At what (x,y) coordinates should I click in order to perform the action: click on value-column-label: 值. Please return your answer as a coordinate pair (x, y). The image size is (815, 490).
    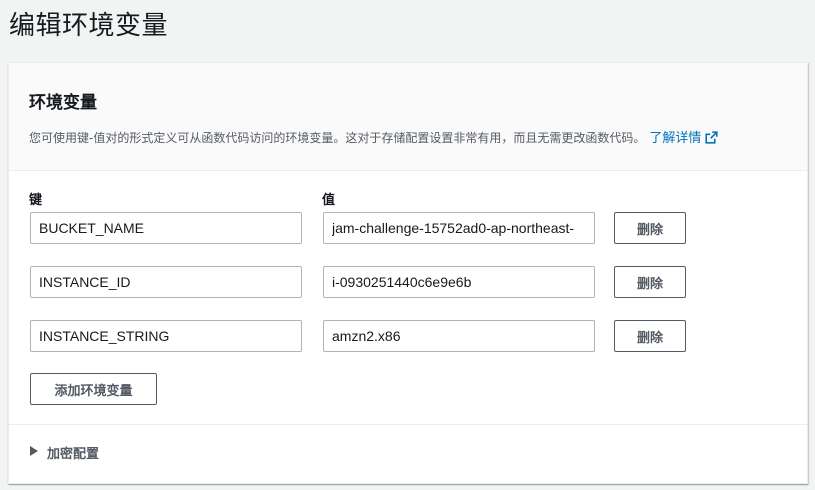
    Looking at the image, I should click on (329, 200).